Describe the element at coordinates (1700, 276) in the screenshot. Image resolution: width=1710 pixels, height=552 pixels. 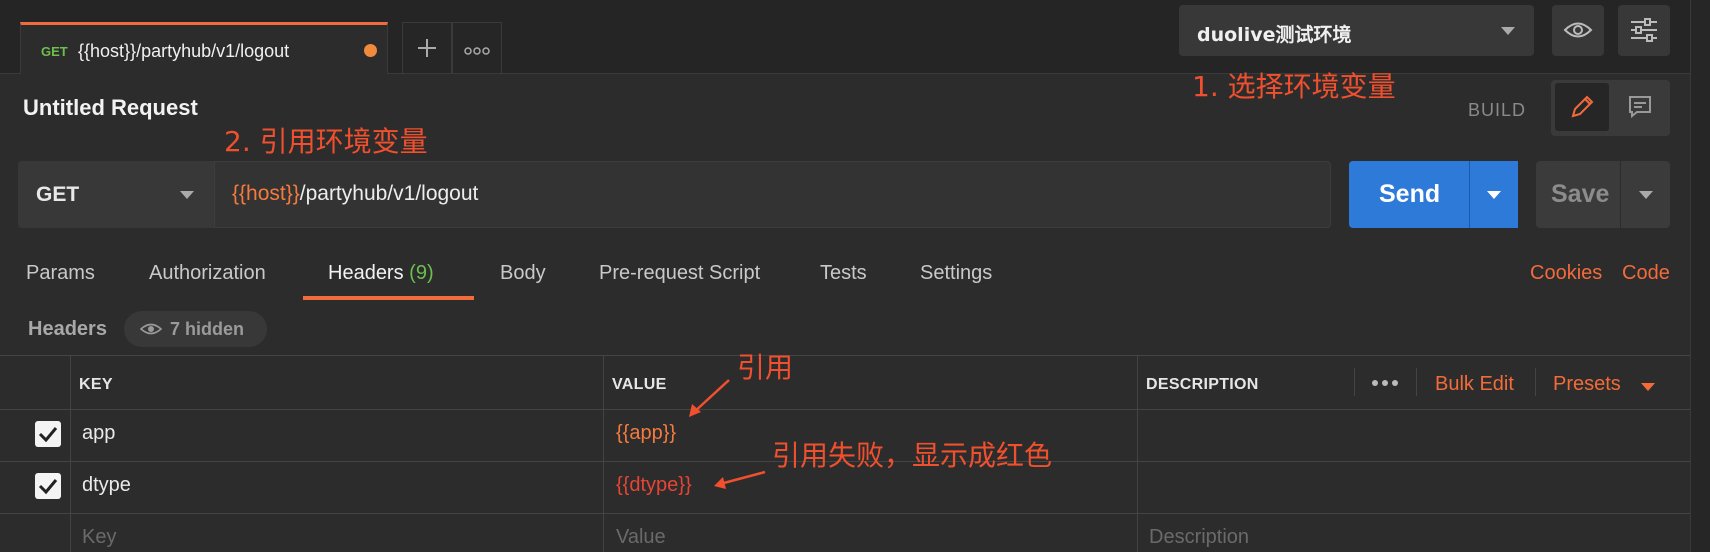
I see `scrollbar` at that location.